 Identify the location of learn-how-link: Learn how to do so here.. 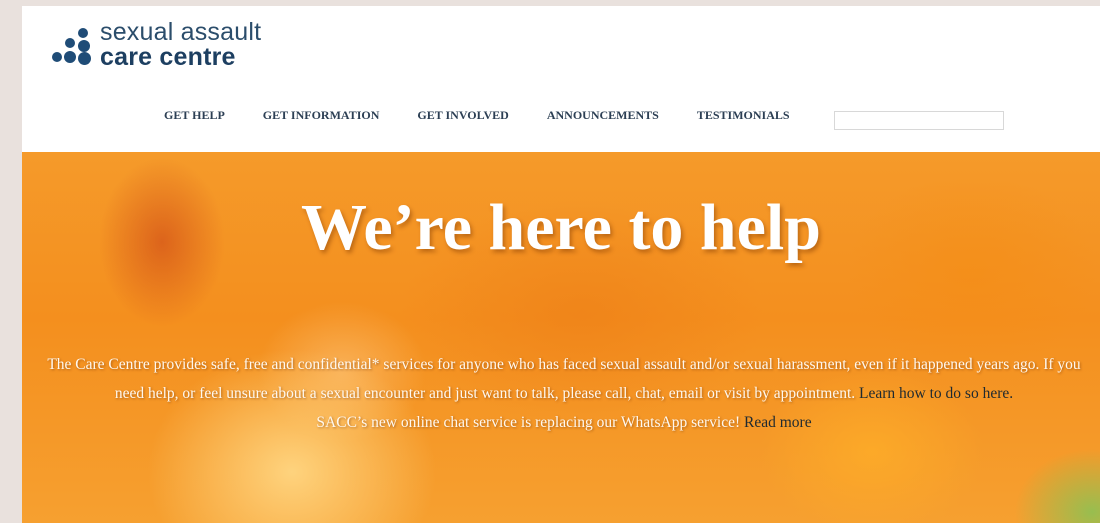
(936, 393).